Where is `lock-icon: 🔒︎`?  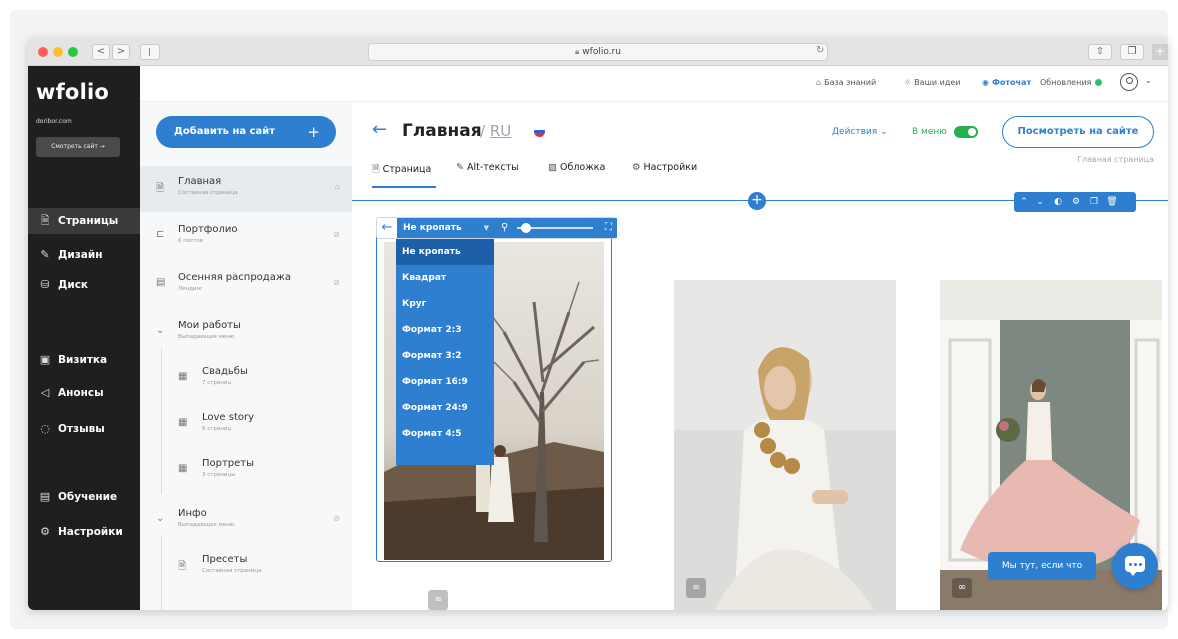 lock-icon: 🔒︎ is located at coordinates (577, 51).